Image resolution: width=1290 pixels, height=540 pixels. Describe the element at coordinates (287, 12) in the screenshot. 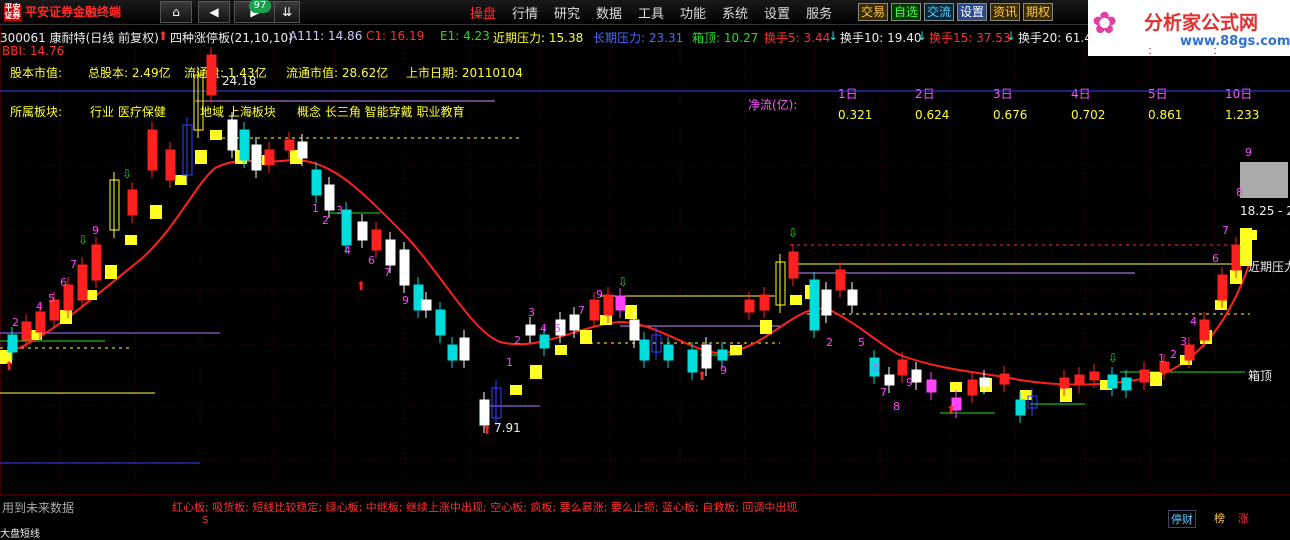

I see `down-button: ⇊` at that location.